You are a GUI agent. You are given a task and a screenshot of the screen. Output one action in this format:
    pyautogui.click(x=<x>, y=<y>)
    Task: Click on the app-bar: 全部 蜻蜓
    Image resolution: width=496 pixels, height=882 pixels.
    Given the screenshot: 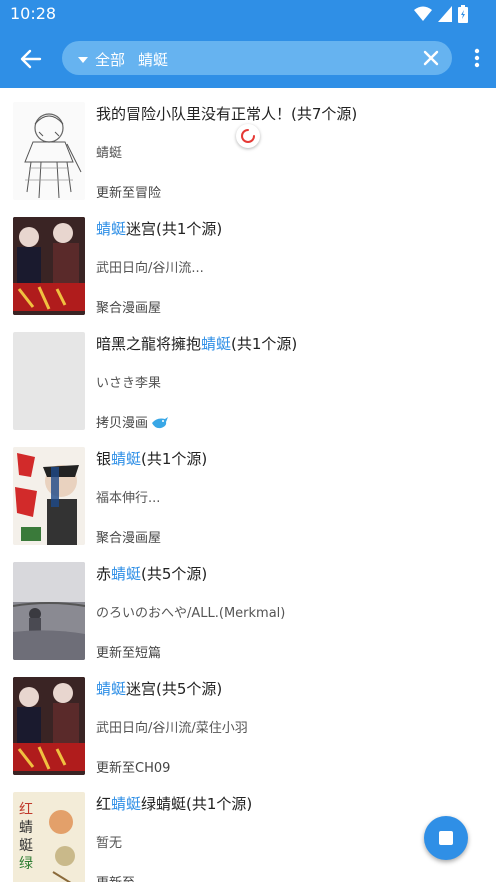 What is the action you would take?
    pyautogui.click(x=248, y=58)
    